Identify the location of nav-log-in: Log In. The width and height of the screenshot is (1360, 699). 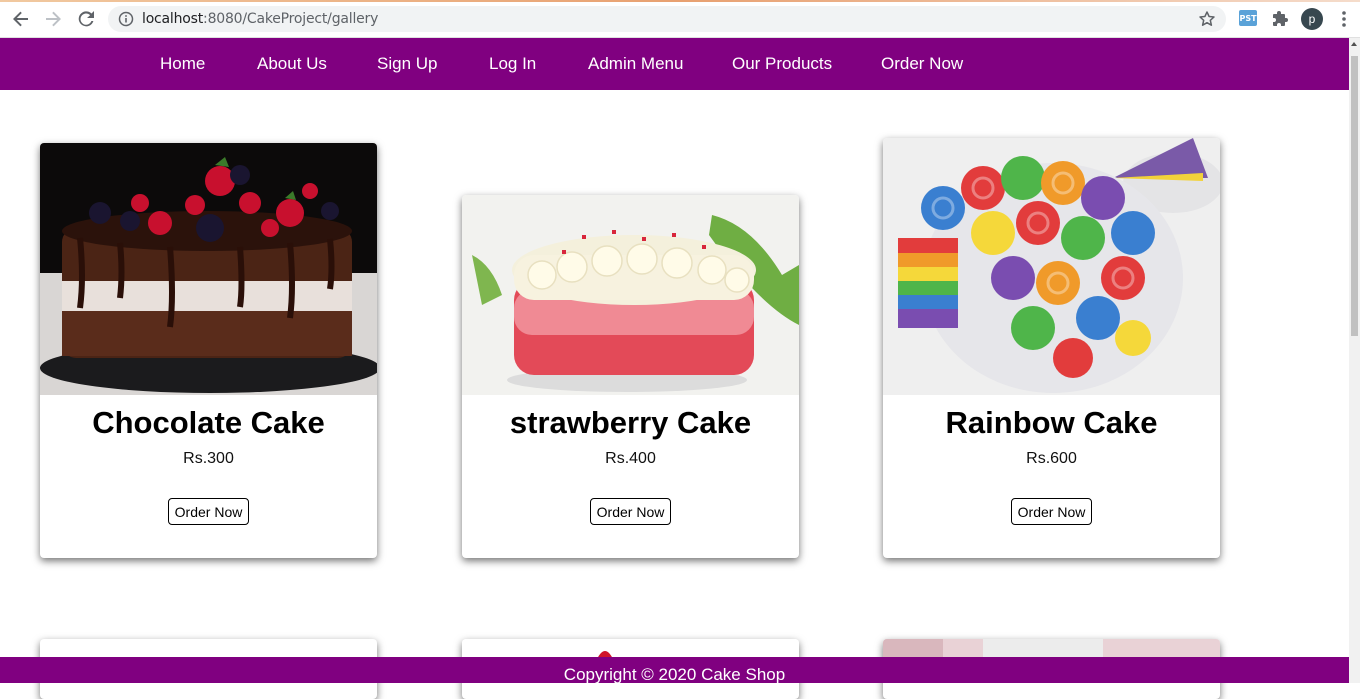
(512, 64).